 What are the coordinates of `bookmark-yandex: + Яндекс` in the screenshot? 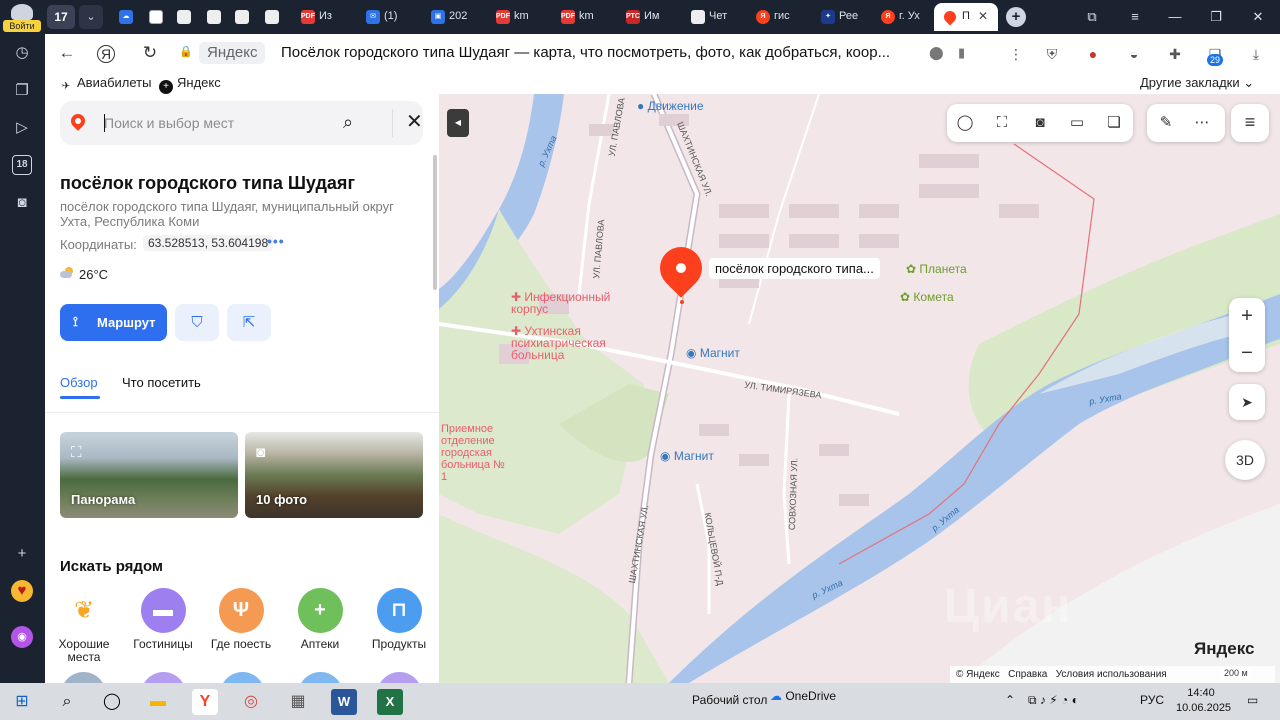 It's located at (190, 84).